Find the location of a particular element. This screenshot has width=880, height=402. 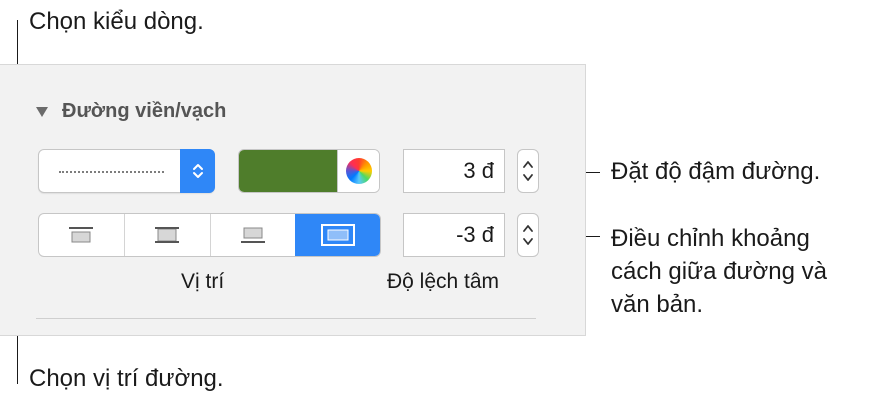

position-bottom-button is located at coordinates (252, 235).